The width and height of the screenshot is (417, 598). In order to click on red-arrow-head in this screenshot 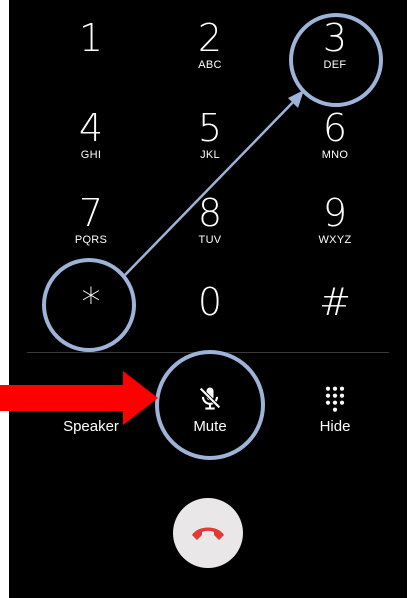, I will do `click(140, 398)`.